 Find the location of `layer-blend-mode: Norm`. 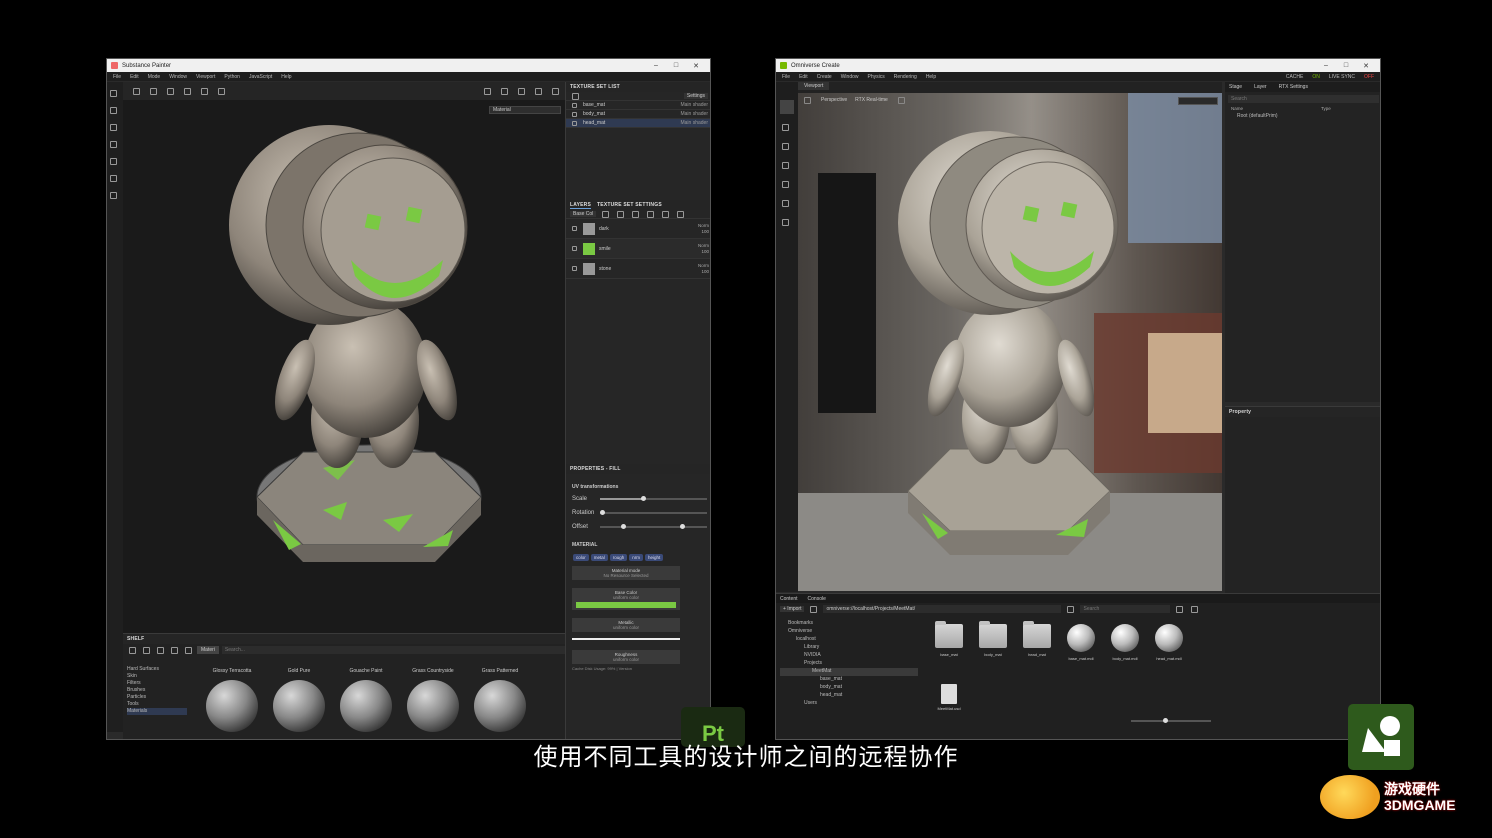

layer-blend-mode: Norm is located at coordinates (703, 226).